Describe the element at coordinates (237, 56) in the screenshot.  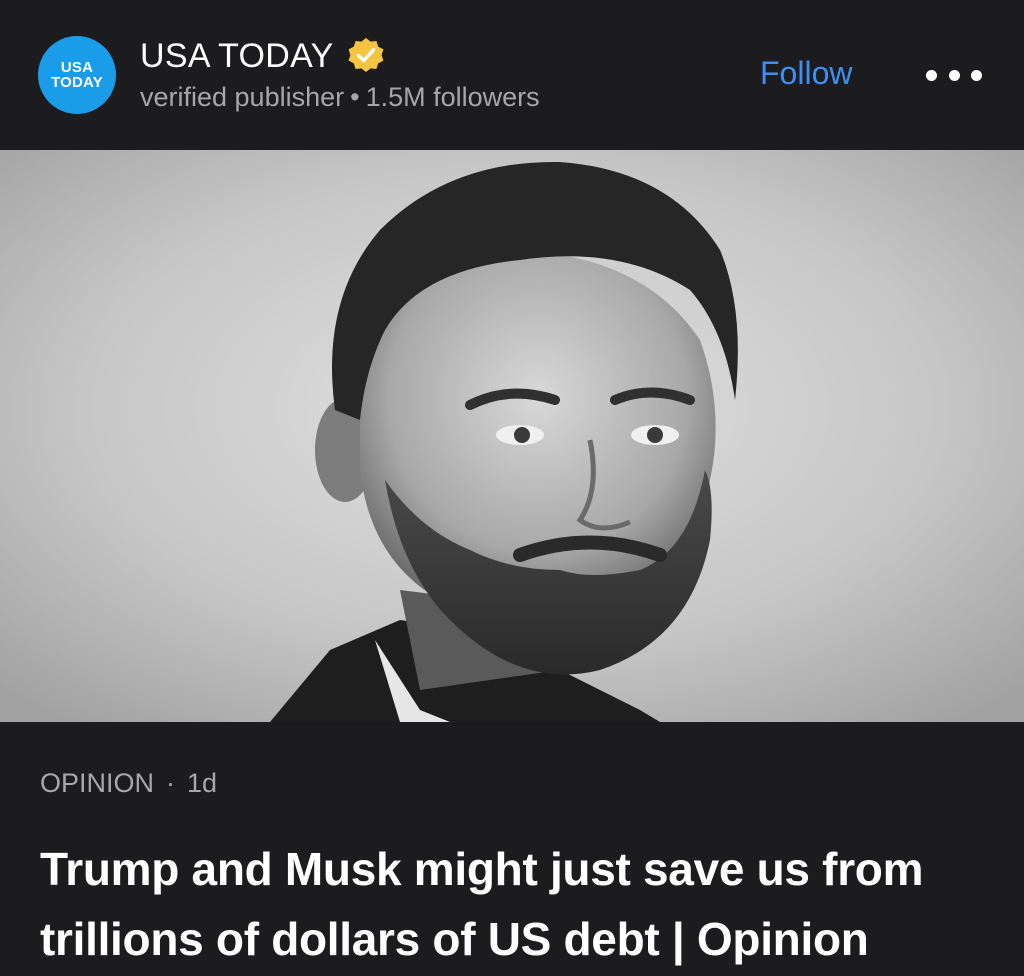
I see `publisher-name: USA TODAY` at that location.